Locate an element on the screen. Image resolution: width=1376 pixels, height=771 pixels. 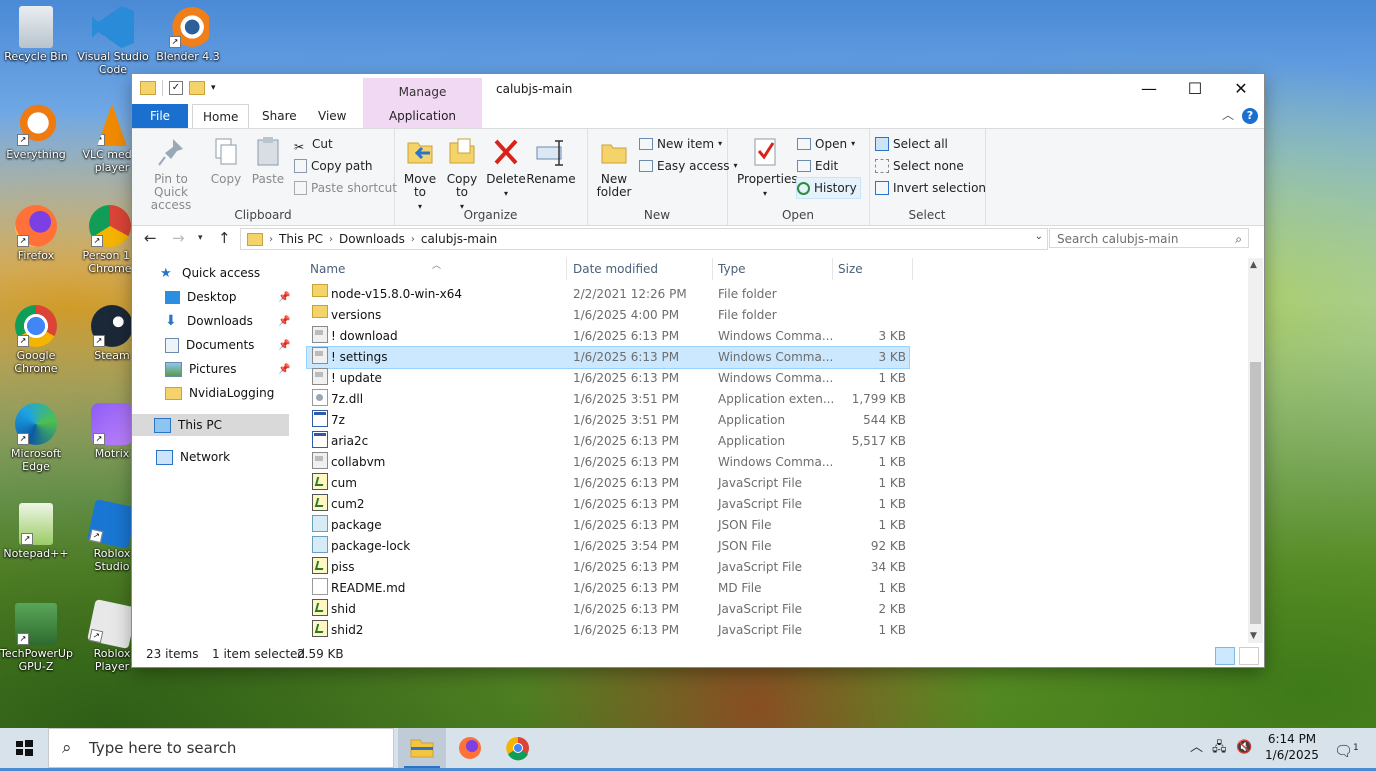
forward-button: → is located at coordinates (178, 238).